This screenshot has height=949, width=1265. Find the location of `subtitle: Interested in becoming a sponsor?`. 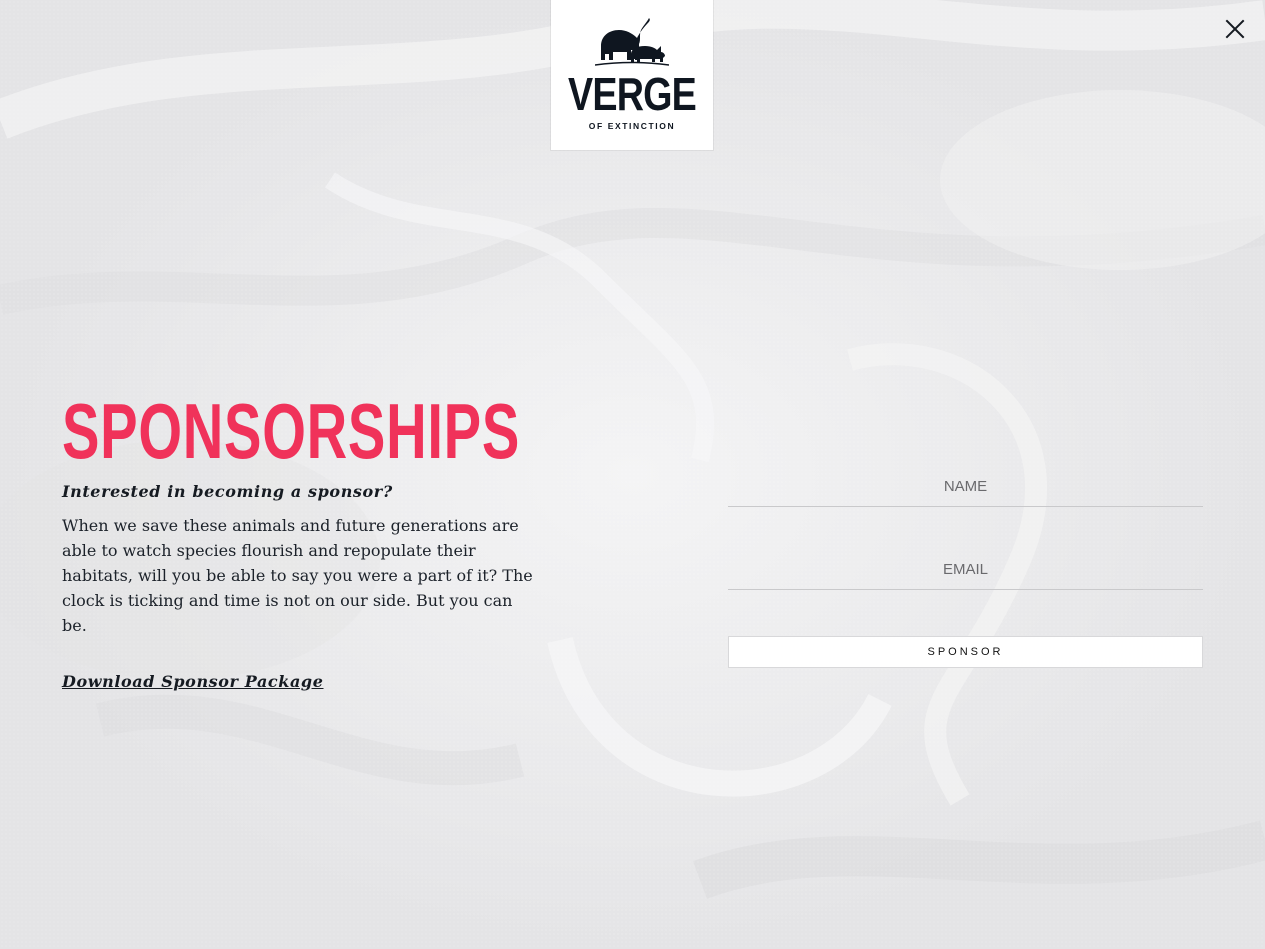

subtitle: Interested in becoming a sponsor? is located at coordinates (227, 491).